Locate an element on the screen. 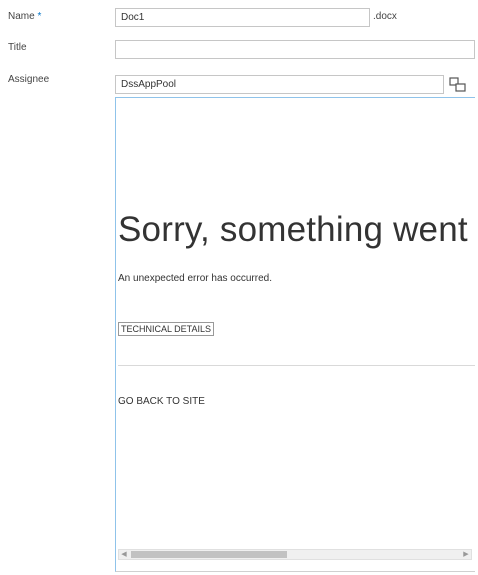  error-message: An unexpected error has occurred. is located at coordinates (195, 278).